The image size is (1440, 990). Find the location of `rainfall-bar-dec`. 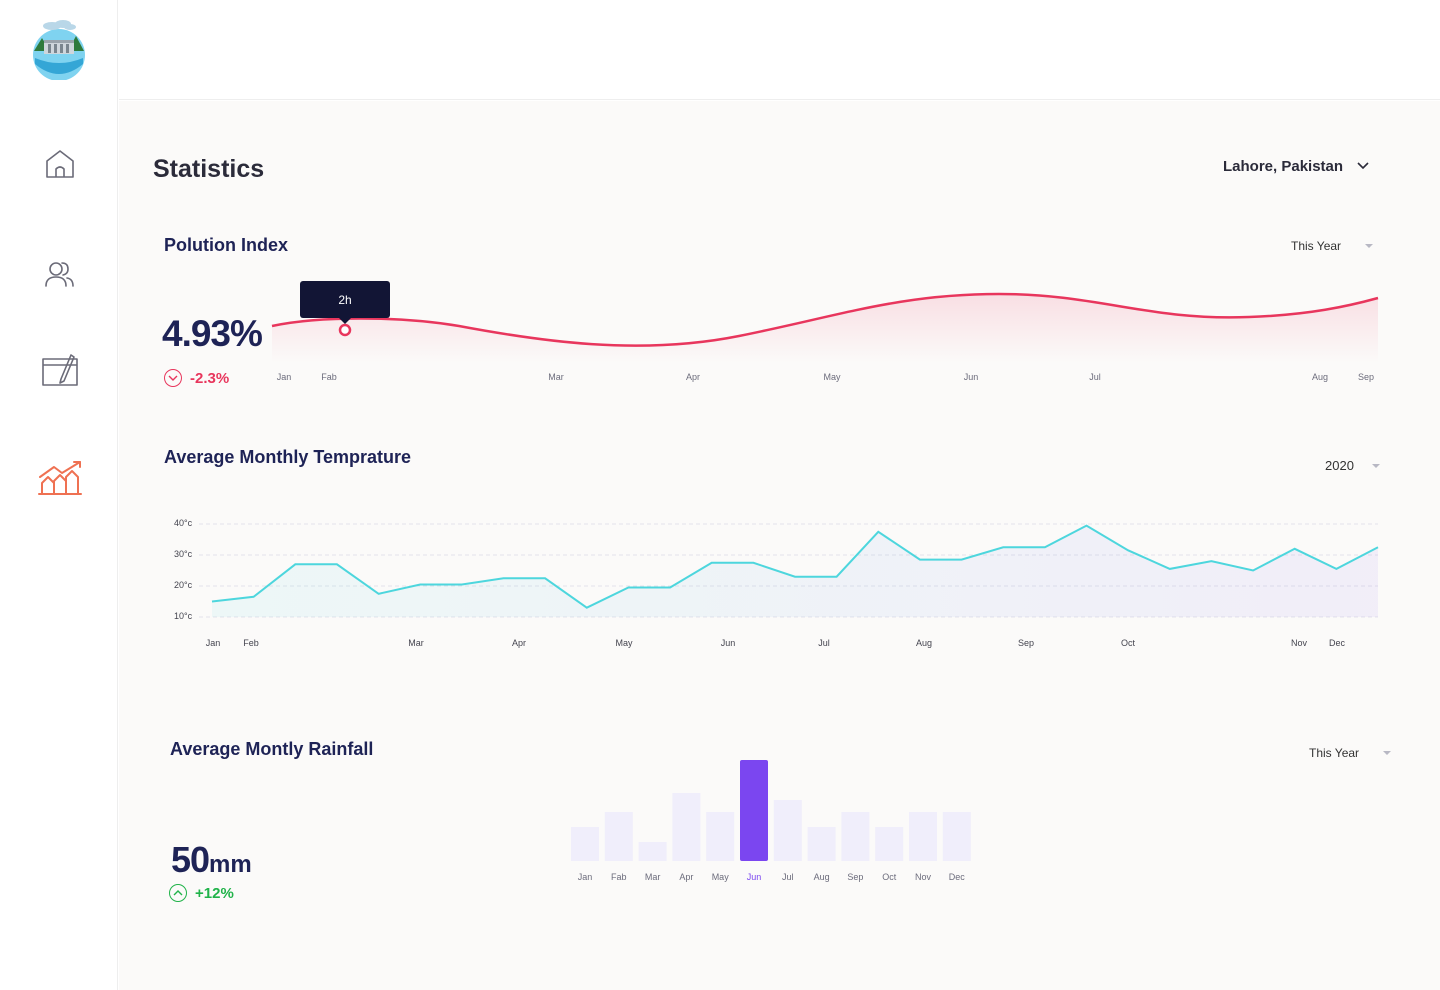

rainfall-bar-dec is located at coordinates (956, 836).